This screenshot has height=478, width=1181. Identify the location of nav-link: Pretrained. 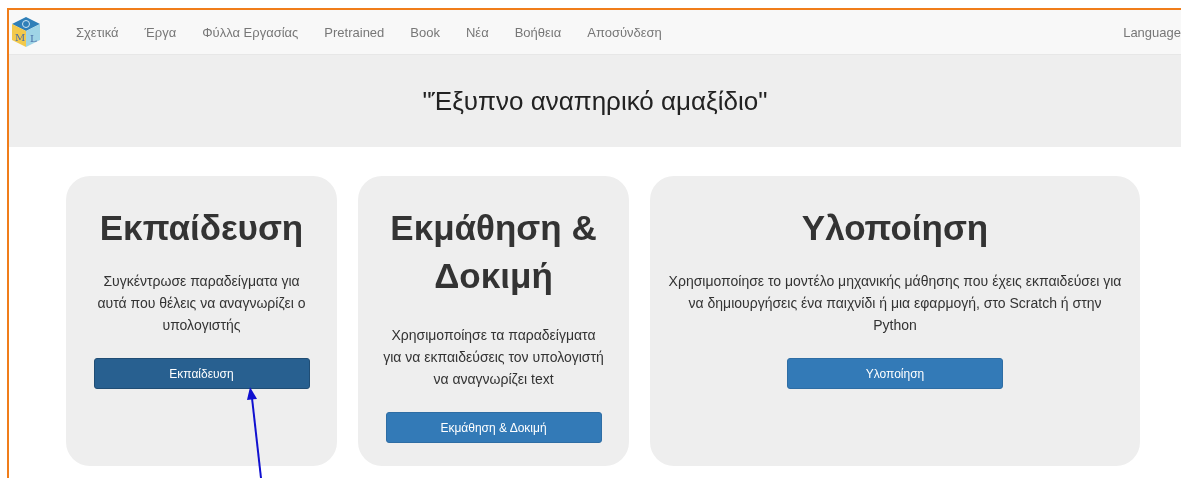
(354, 32).